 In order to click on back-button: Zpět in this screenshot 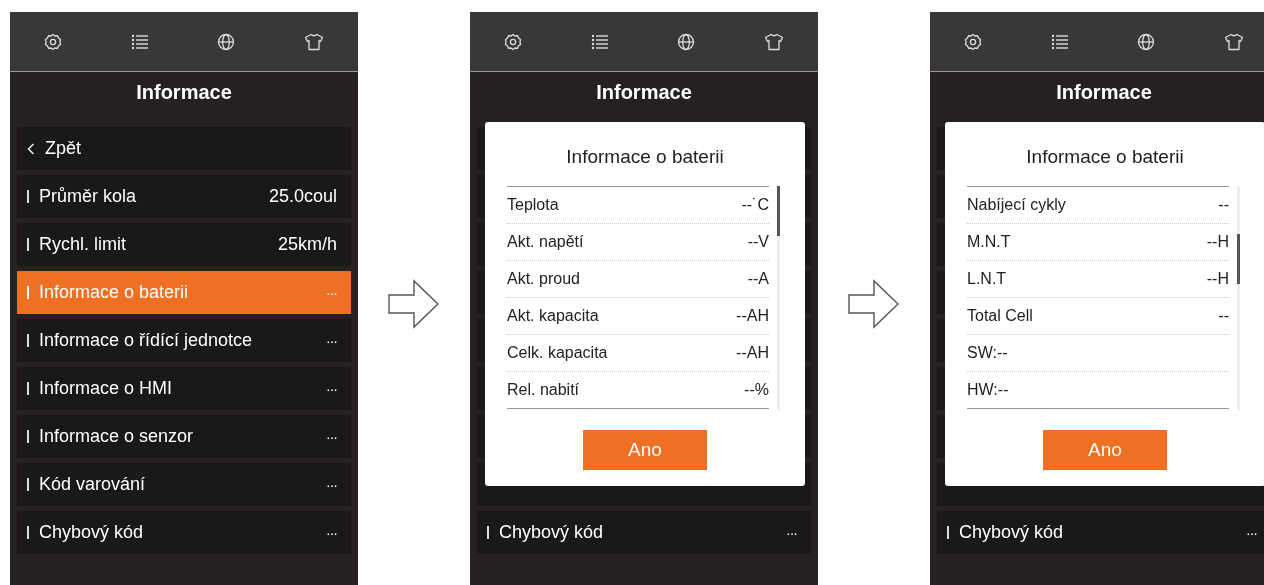, I will do `click(184, 148)`.